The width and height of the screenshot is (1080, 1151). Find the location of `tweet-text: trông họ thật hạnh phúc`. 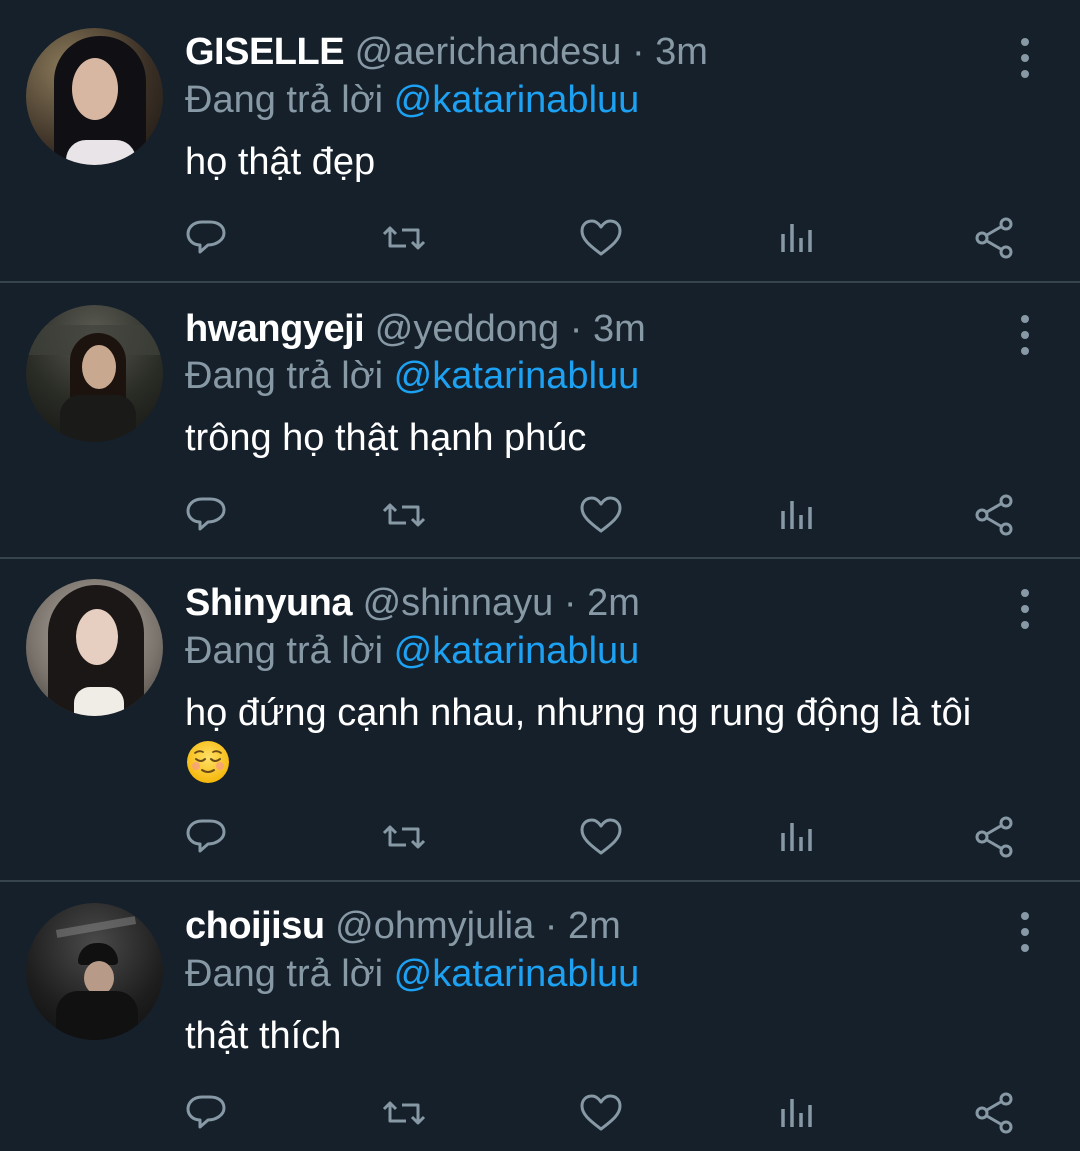

tweet-text: trông họ thật hạnh phúc is located at coordinates (605, 438).